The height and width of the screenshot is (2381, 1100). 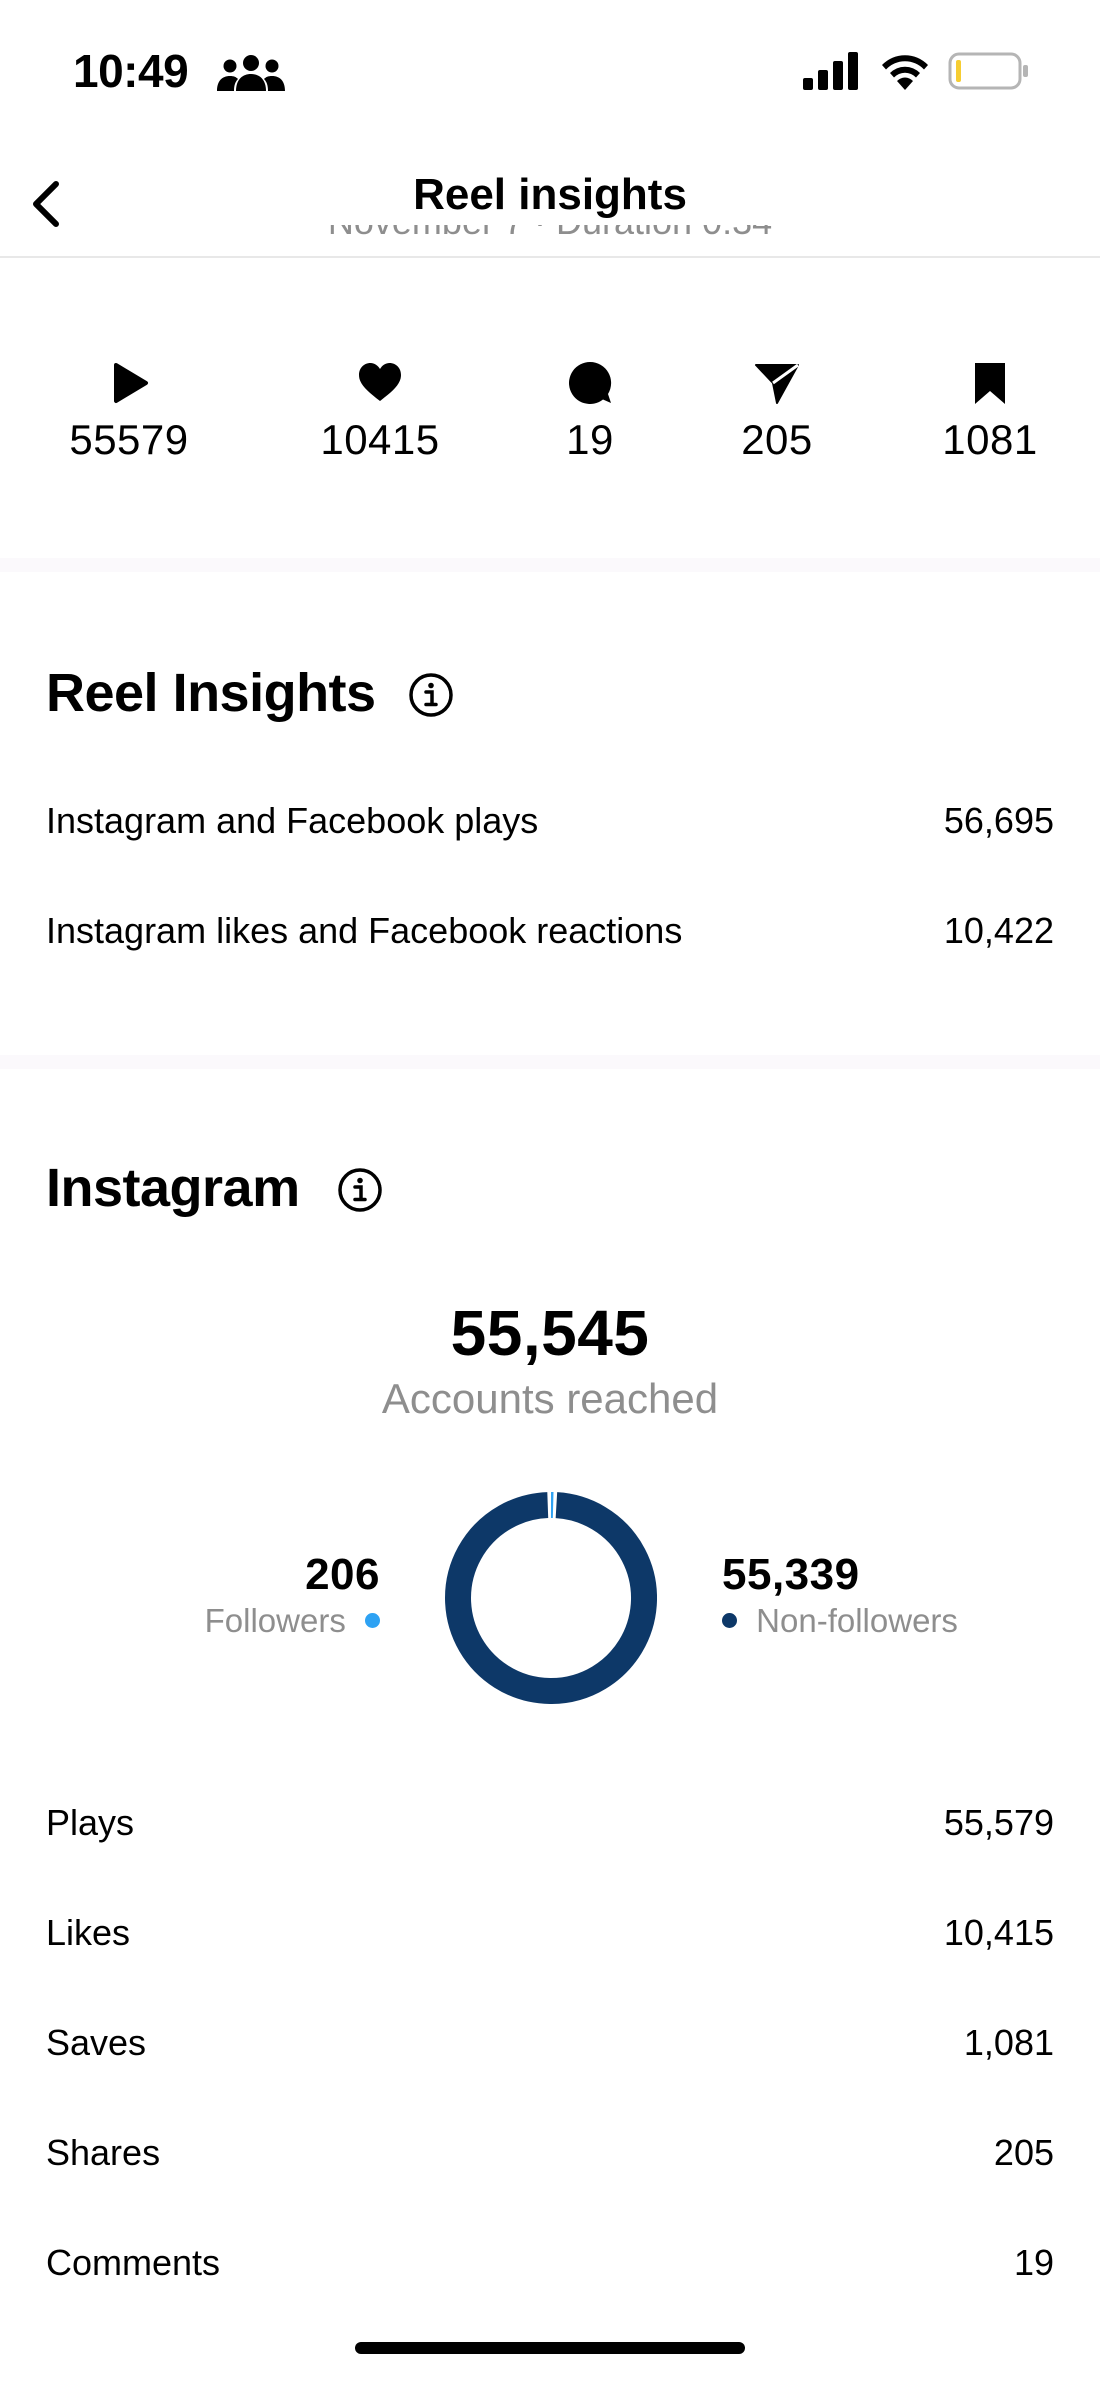 What do you see at coordinates (990, 412) in the screenshot?
I see `metric-saves: 1081` at bounding box center [990, 412].